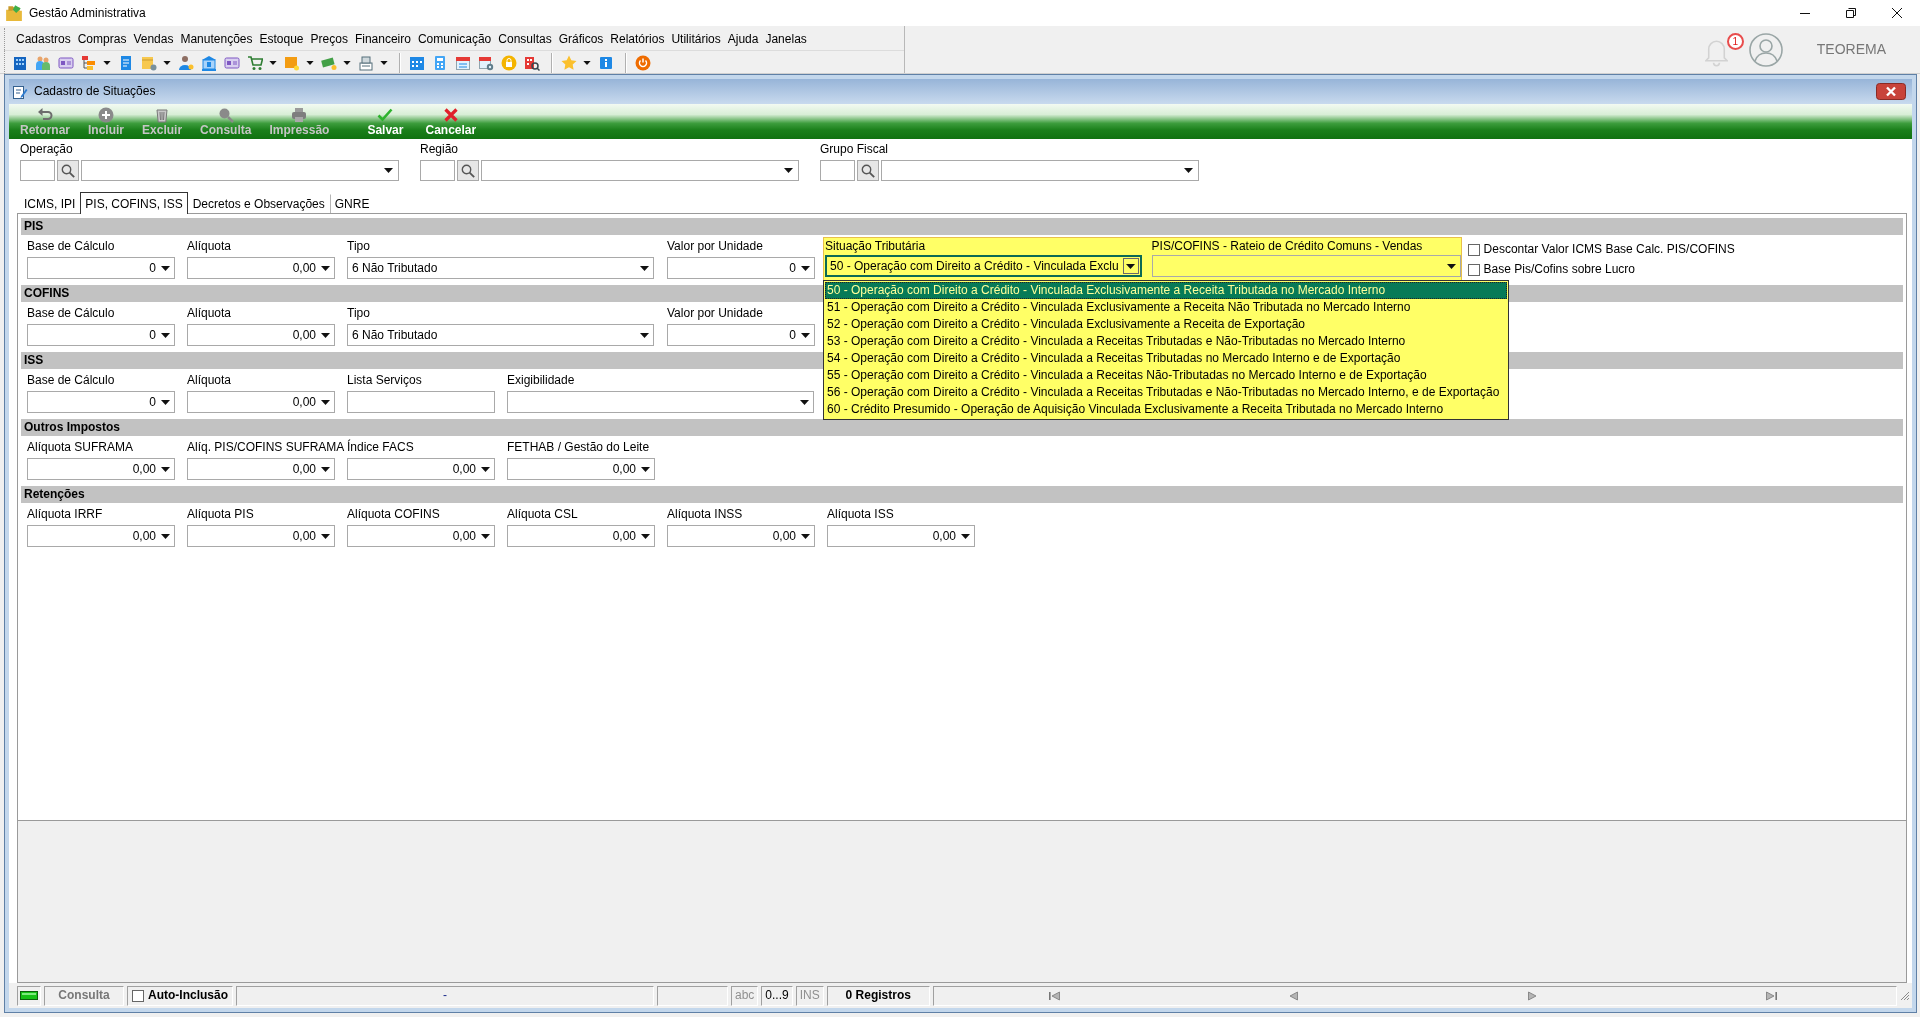 The height and width of the screenshot is (1017, 1920). I want to click on save-button: Salvar, so click(385, 122).